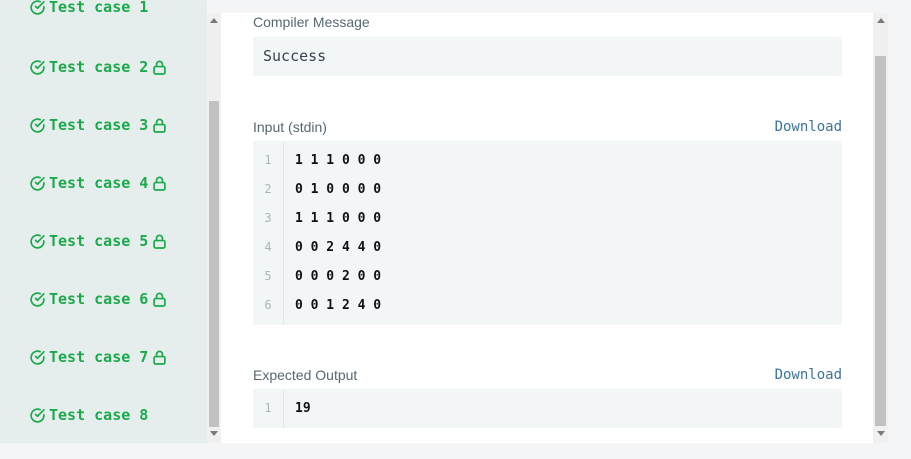 The image size is (911, 459). Describe the element at coordinates (282, 408) in the screenshot. I see `code-line: 1 19` at that location.